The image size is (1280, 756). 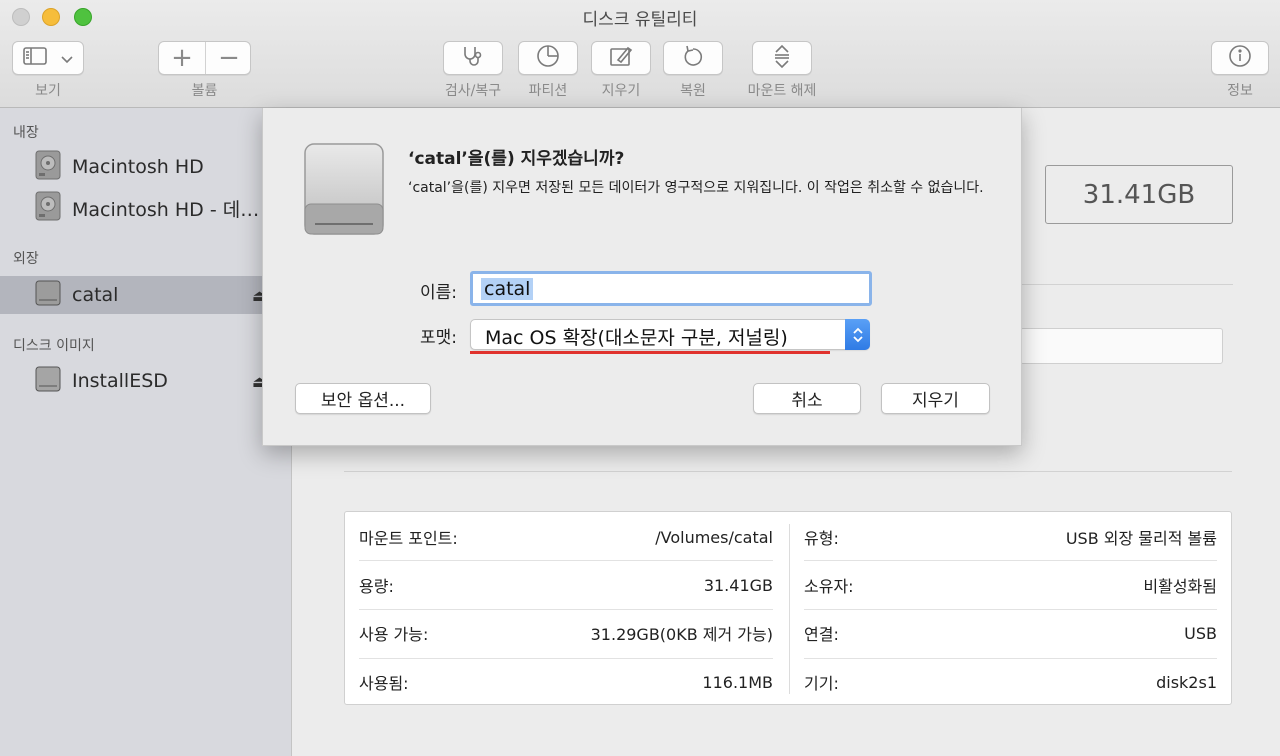 What do you see at coordinates (821, 538) in the screenshot?
I see `info-key: 유형:` at bounding box center [821, 538].